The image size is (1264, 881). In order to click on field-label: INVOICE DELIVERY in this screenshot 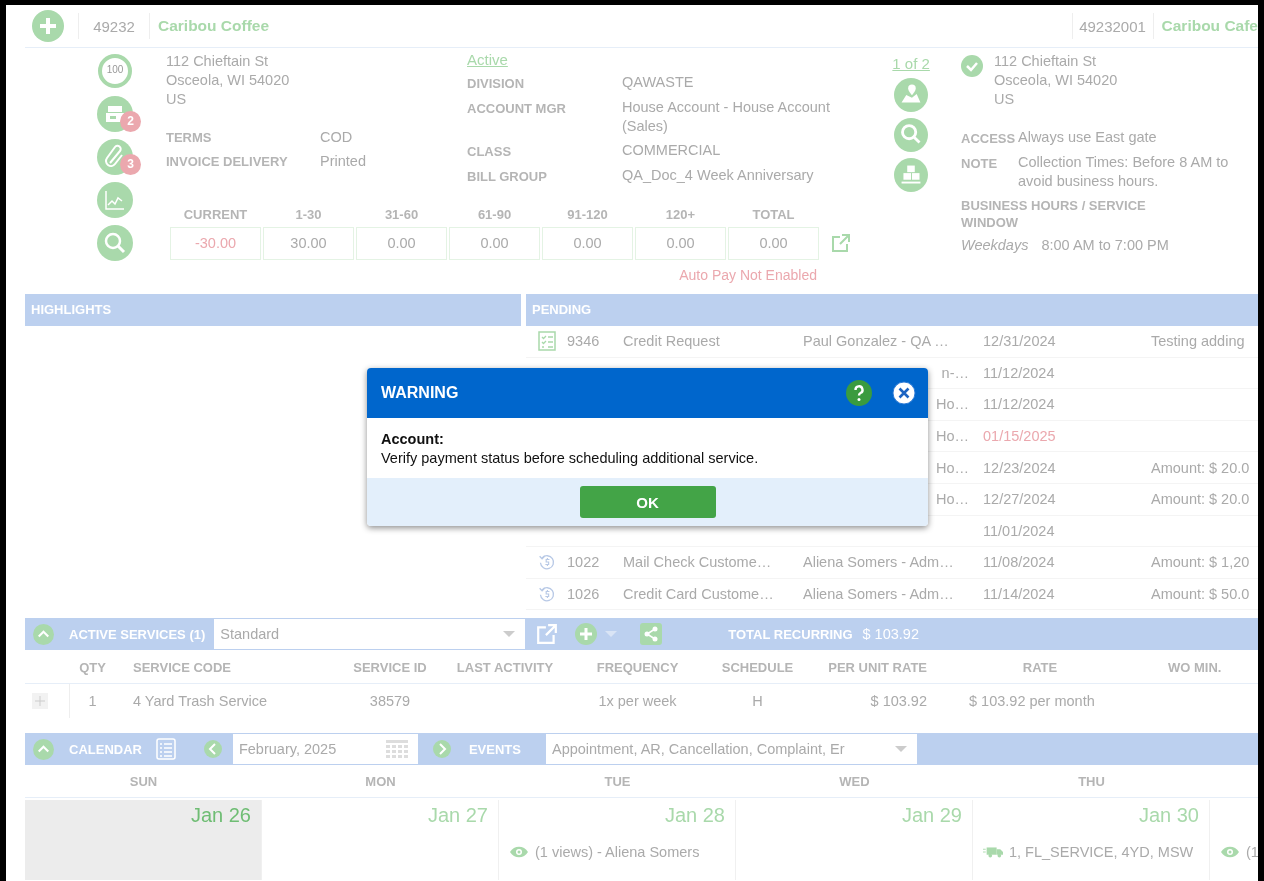, I will do `click(227, 161)`.